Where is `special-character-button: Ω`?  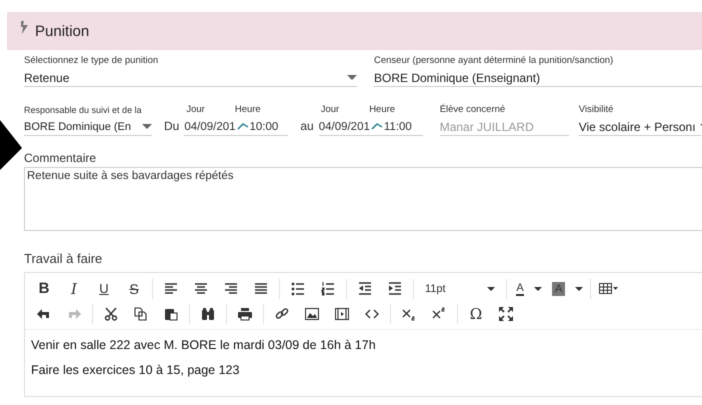 special-character-button: Ω is located at coordinates (476, 313).